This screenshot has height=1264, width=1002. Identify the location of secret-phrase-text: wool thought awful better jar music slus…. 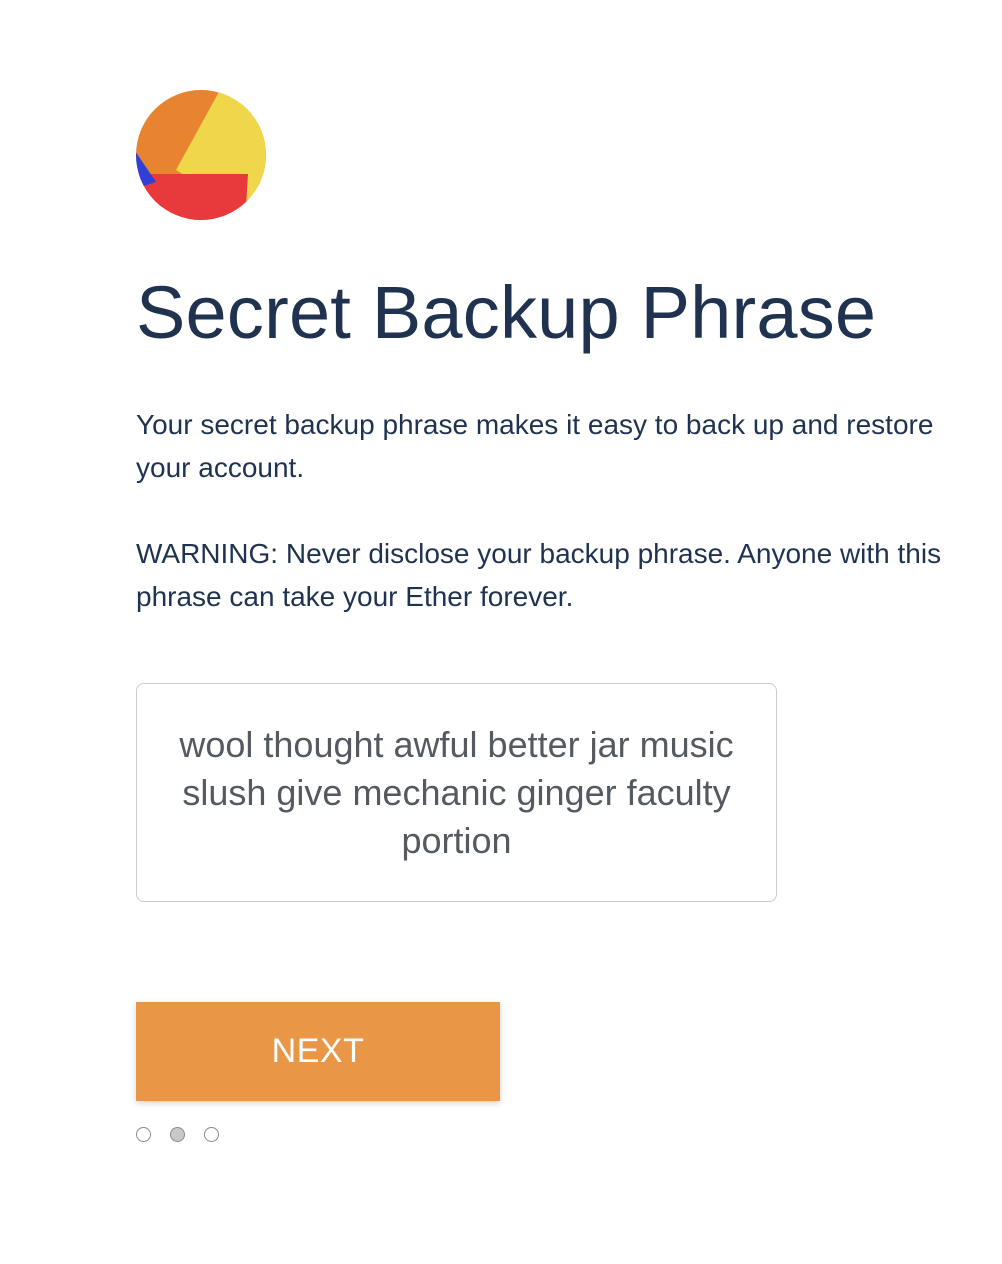
(456, 793).